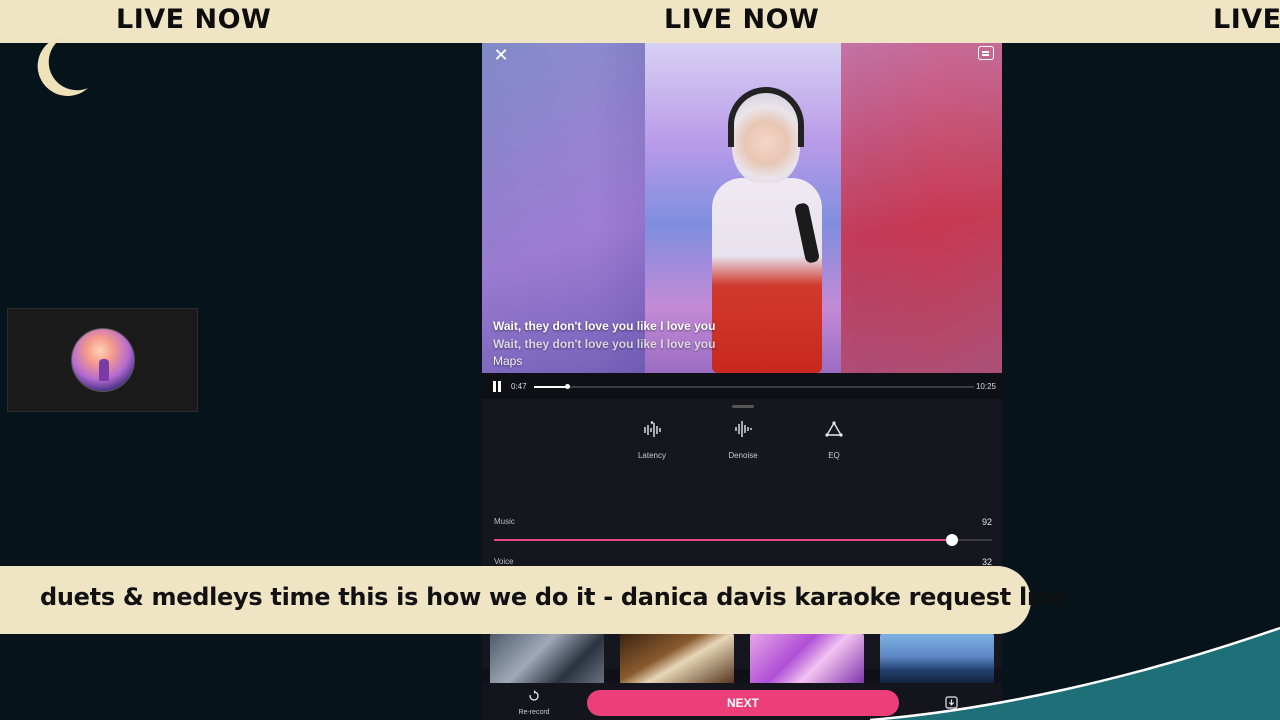 The image size is (1280, 720). Describe the element at coordinates (547, 659) in the screenshot. I see `thumbnail-keyboard` at that location.